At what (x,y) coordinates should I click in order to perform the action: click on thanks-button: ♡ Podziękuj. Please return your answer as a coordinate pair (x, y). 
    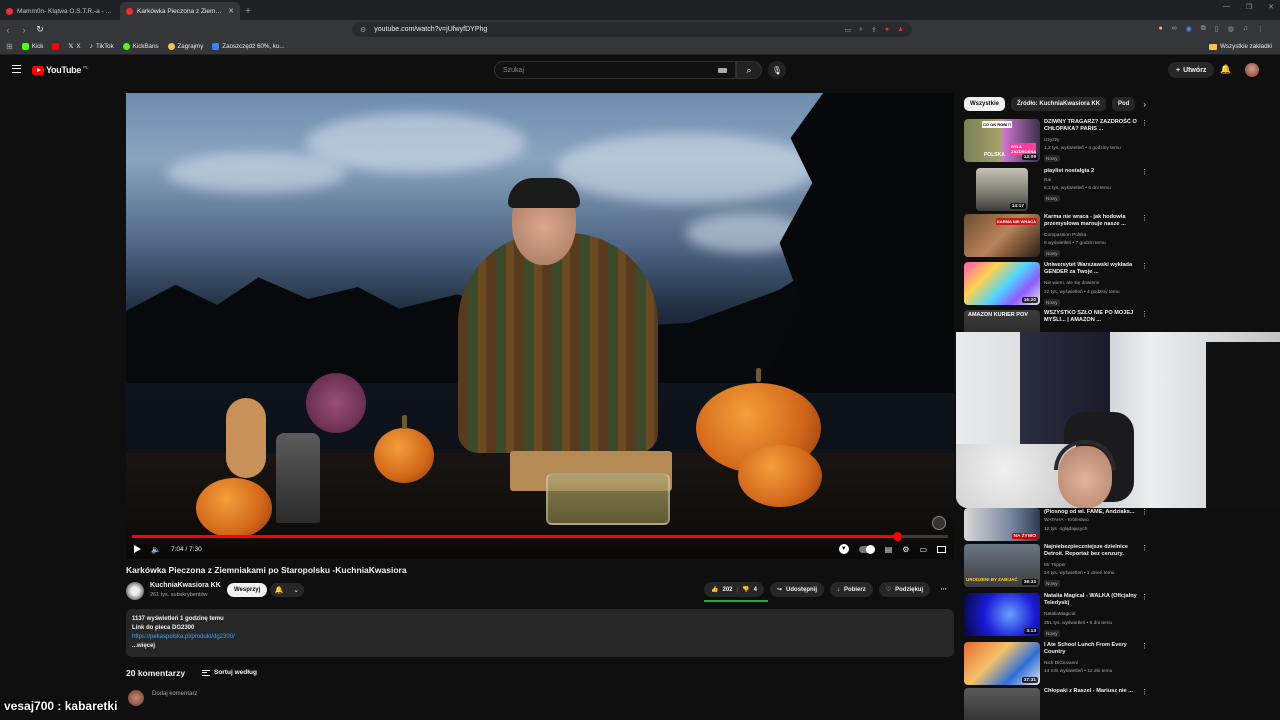
    Looking at the image, I should click on (904, 589).